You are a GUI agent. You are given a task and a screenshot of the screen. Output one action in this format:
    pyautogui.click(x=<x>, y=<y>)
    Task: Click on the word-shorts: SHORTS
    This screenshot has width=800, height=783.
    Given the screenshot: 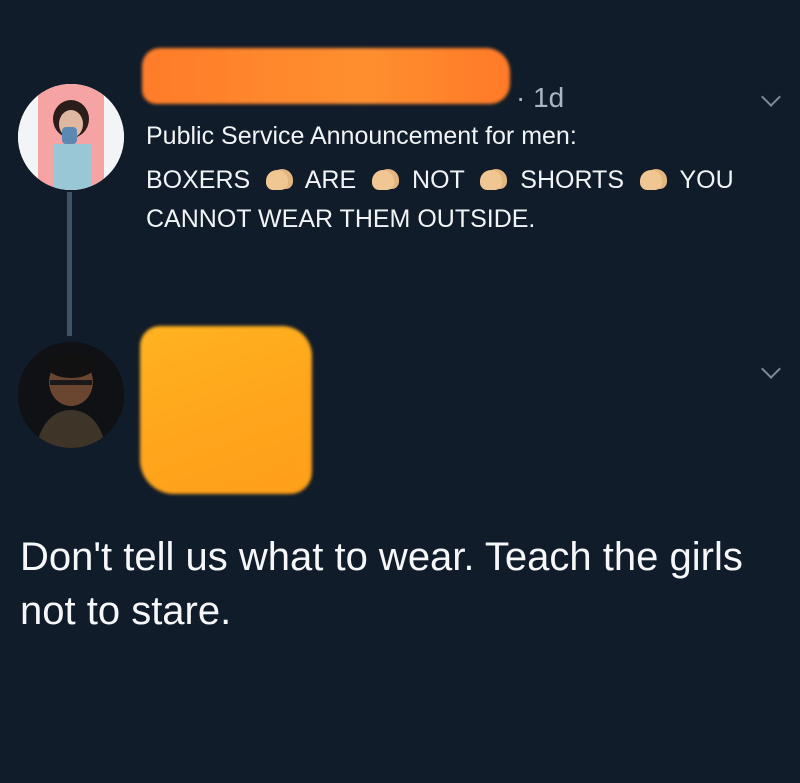 What is the action you would take?
    pyautogui.click(x=572, y=180)
    